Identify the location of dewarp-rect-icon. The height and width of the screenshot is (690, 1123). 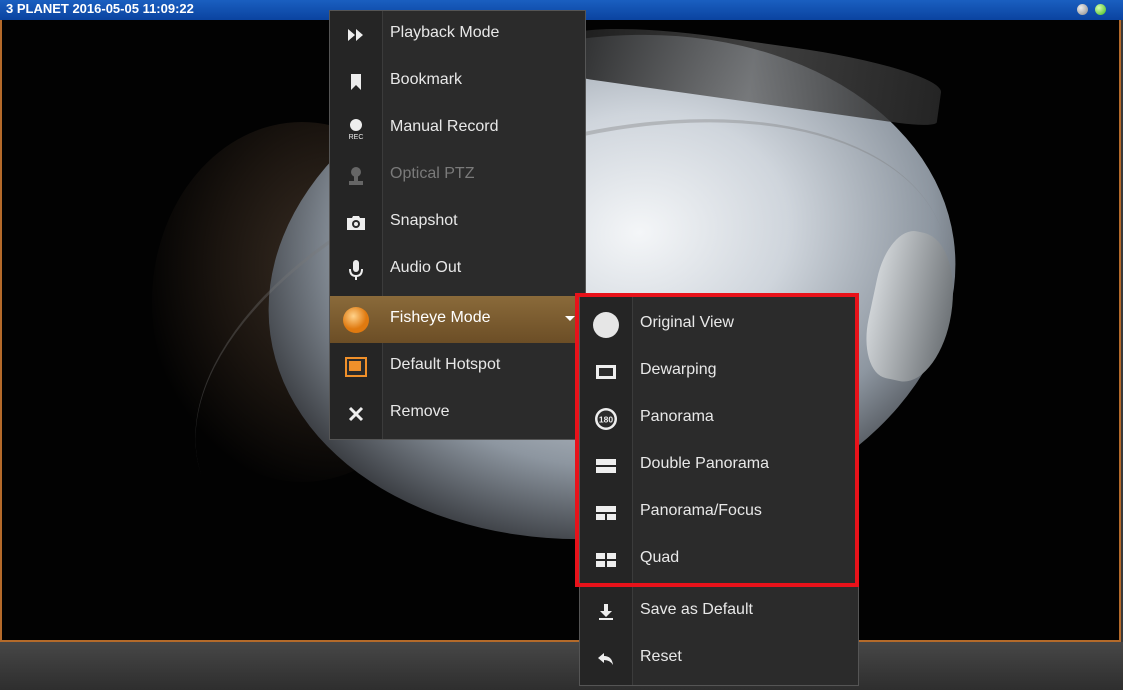
(606, 371).